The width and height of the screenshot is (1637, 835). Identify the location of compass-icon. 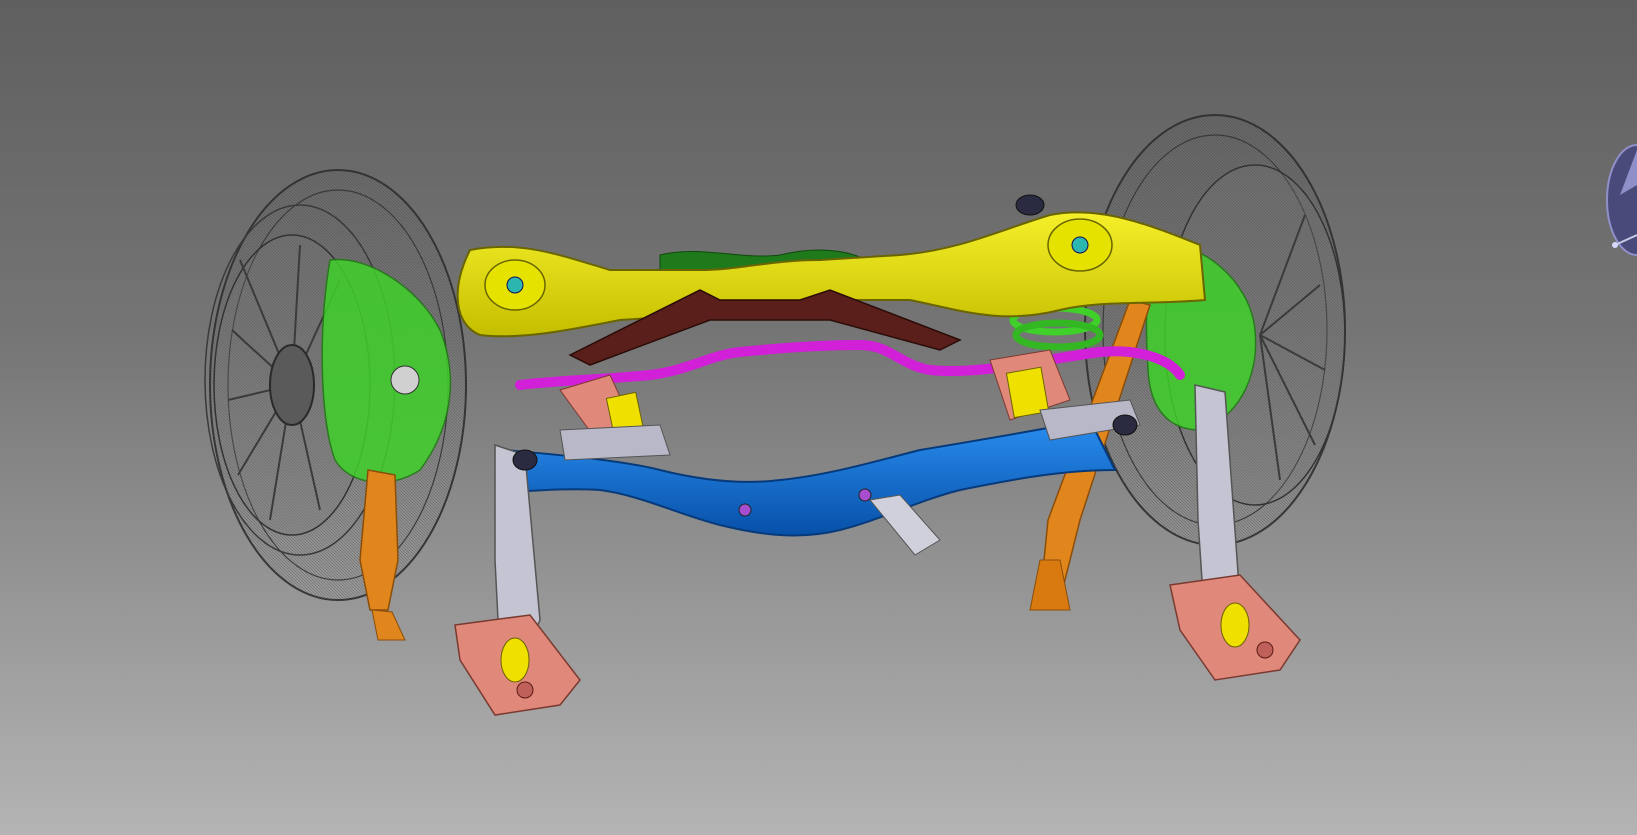
(1618, 200).